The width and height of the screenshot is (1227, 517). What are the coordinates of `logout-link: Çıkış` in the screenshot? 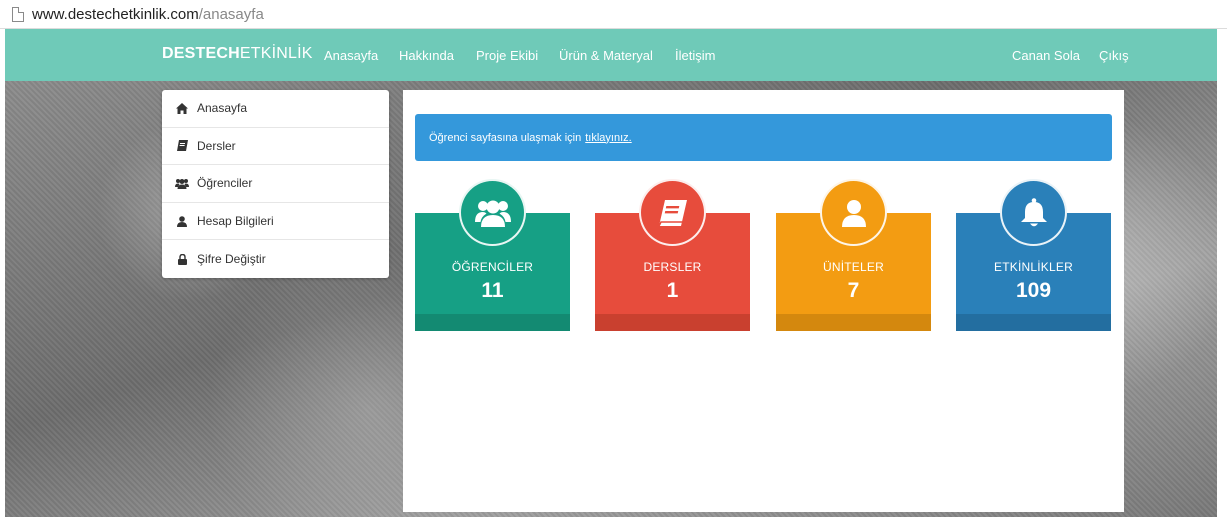 It's located at (1114, 55).